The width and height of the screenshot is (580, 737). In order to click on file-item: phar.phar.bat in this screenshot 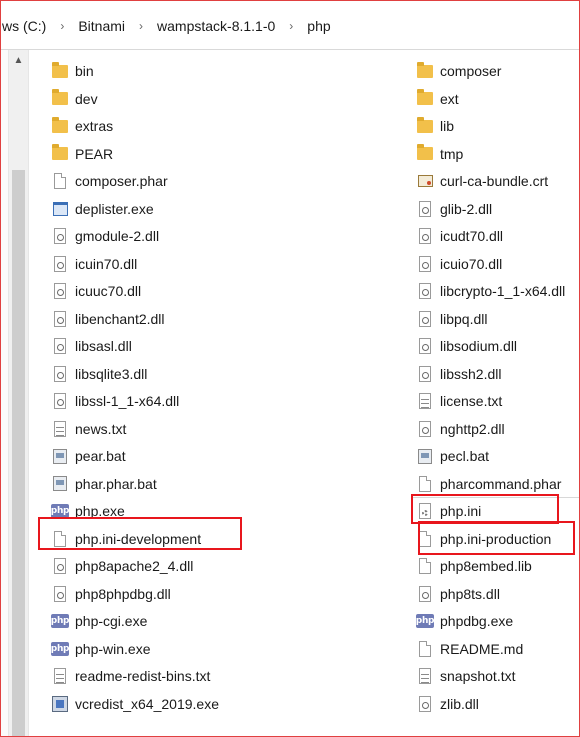, I will do `click(104, 484)`.